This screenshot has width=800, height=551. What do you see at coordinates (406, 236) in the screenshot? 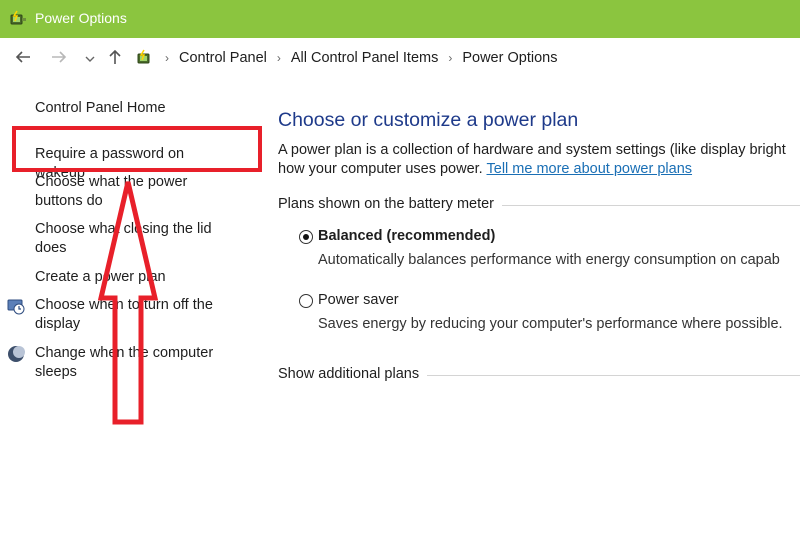
I see `plan-name-balanced: Balanced (recommended)` at bounding box center [406, 236].